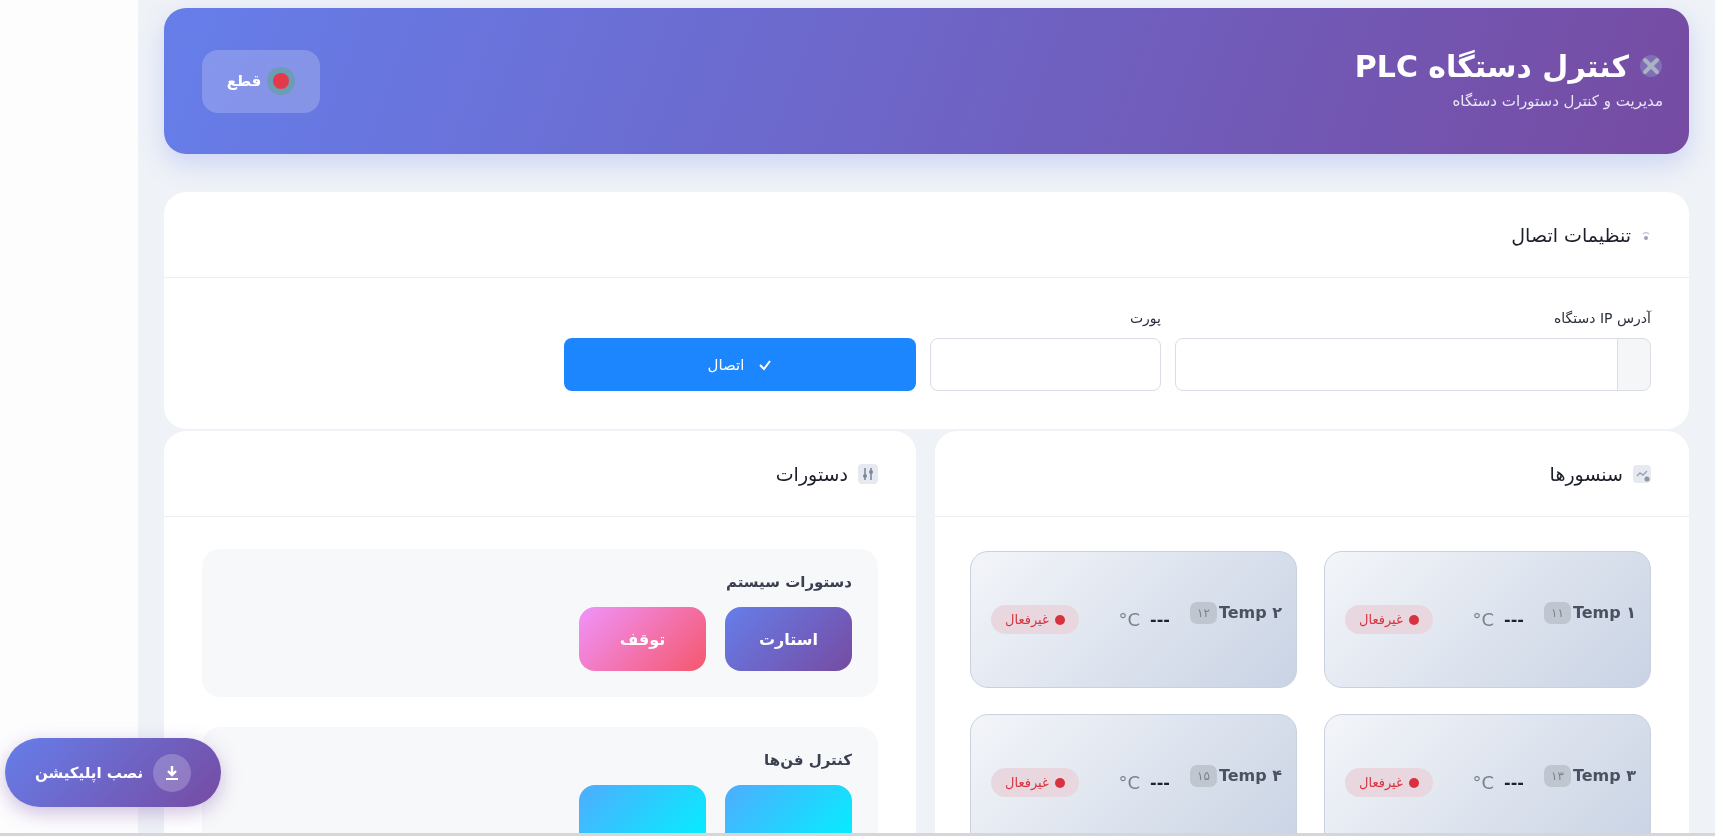 Image resolution: width=1715 pixels, height=836 pixels. Describe the element at coordinates (1491, 66) in the screenshot. I see `page-title: کنترل دستگاه PLC` at that location.